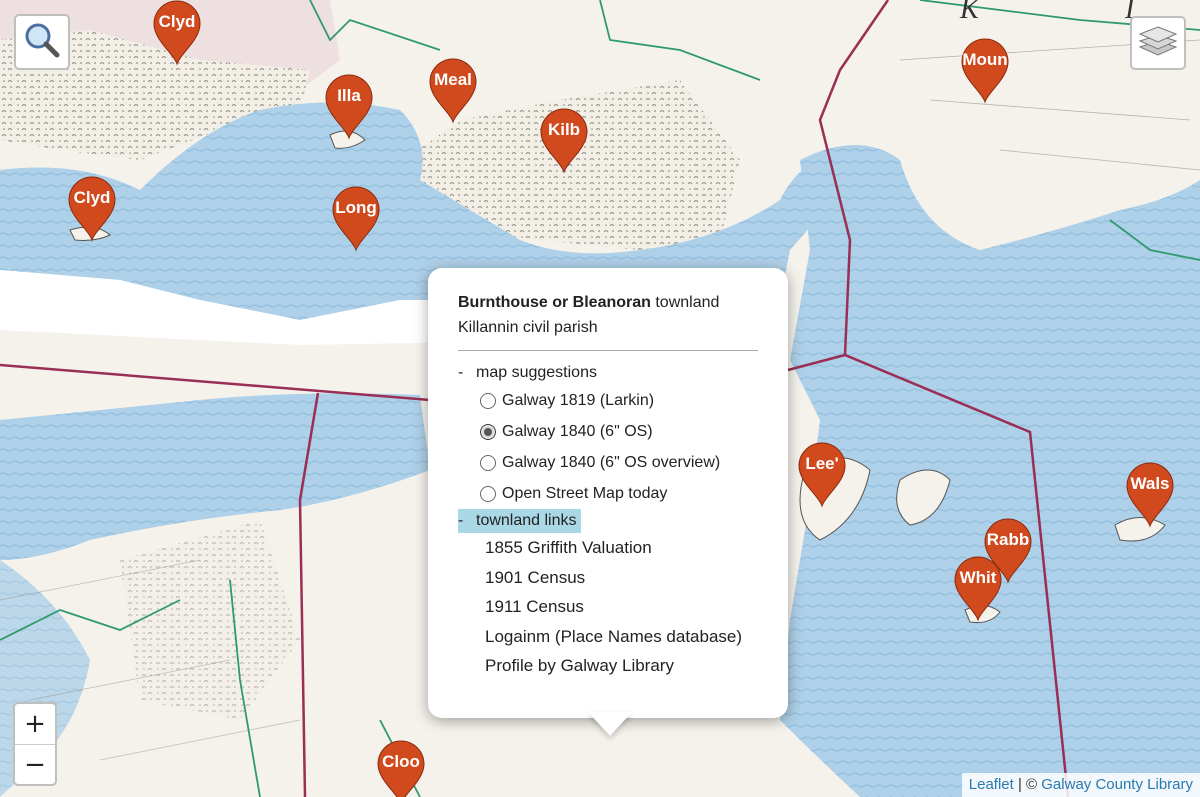  I want to click on search-icon, so click(42, 42).